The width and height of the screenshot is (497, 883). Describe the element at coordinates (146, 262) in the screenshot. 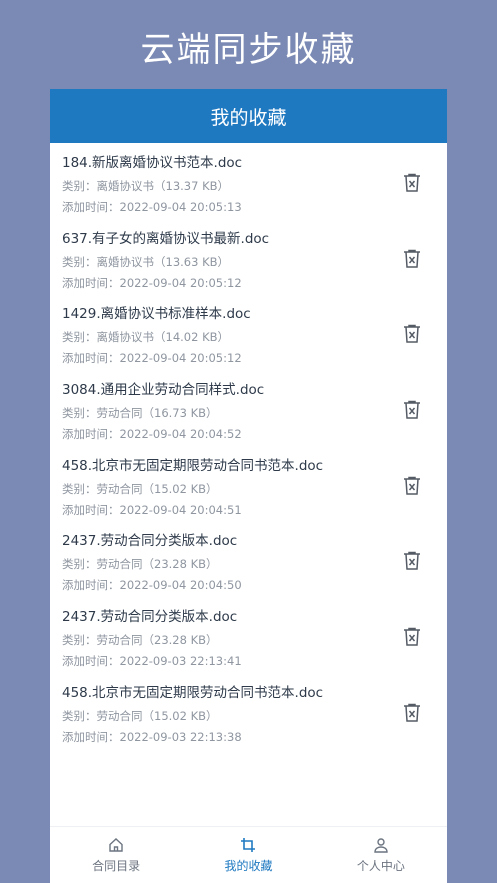

I see `item-category: 类别：离婚协议书（13.63 KB）` at that location.